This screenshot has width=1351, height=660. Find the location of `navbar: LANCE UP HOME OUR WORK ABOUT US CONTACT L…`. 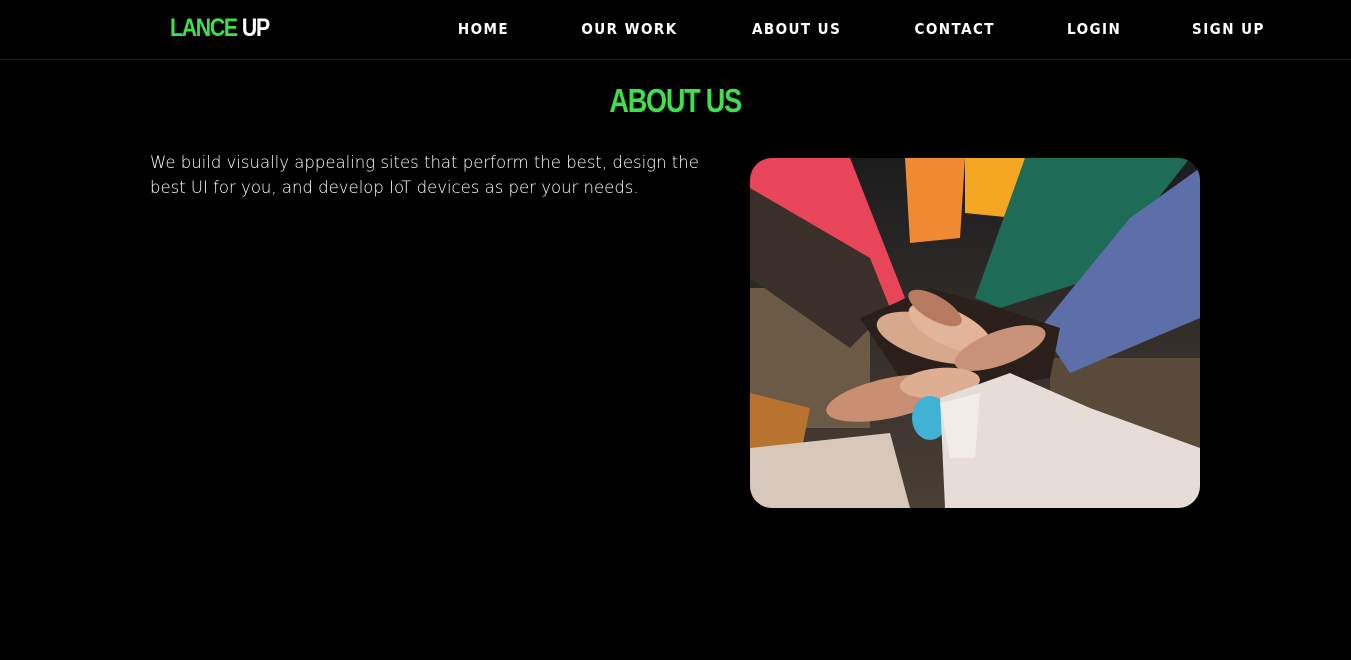

navbar: LANCE UP HOME OUR WORK ABOUT US CONTACT L… is located at coordinates (675, 30).